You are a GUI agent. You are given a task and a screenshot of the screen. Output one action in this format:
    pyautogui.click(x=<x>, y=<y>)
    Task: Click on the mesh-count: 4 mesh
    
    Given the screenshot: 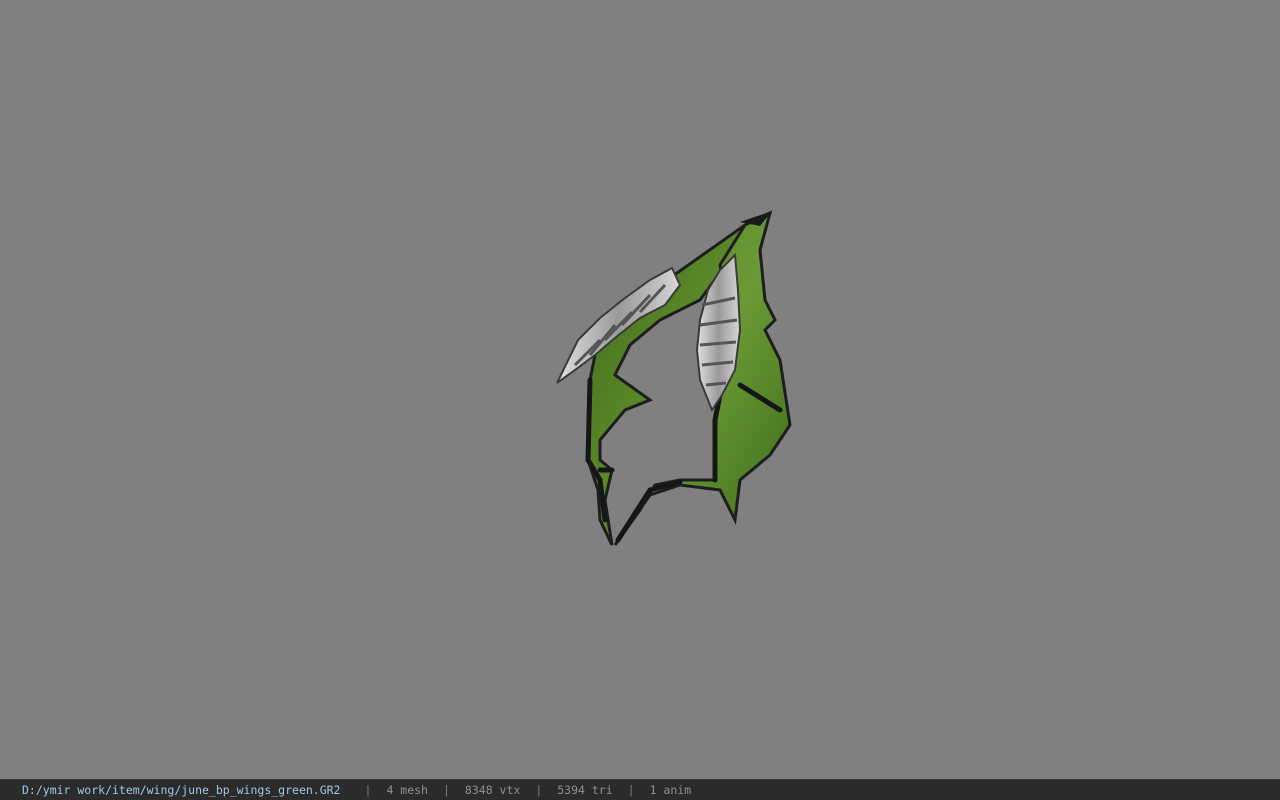 What is the action you would take?
    pyautogui.click(x=407, y=790)
    